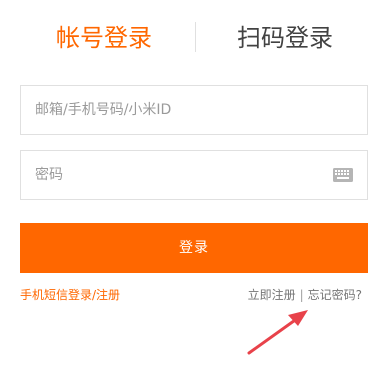 This screenshot has height=378, width=392. I want to click on tab-account-login: 帐号登录, so click(104, 38).